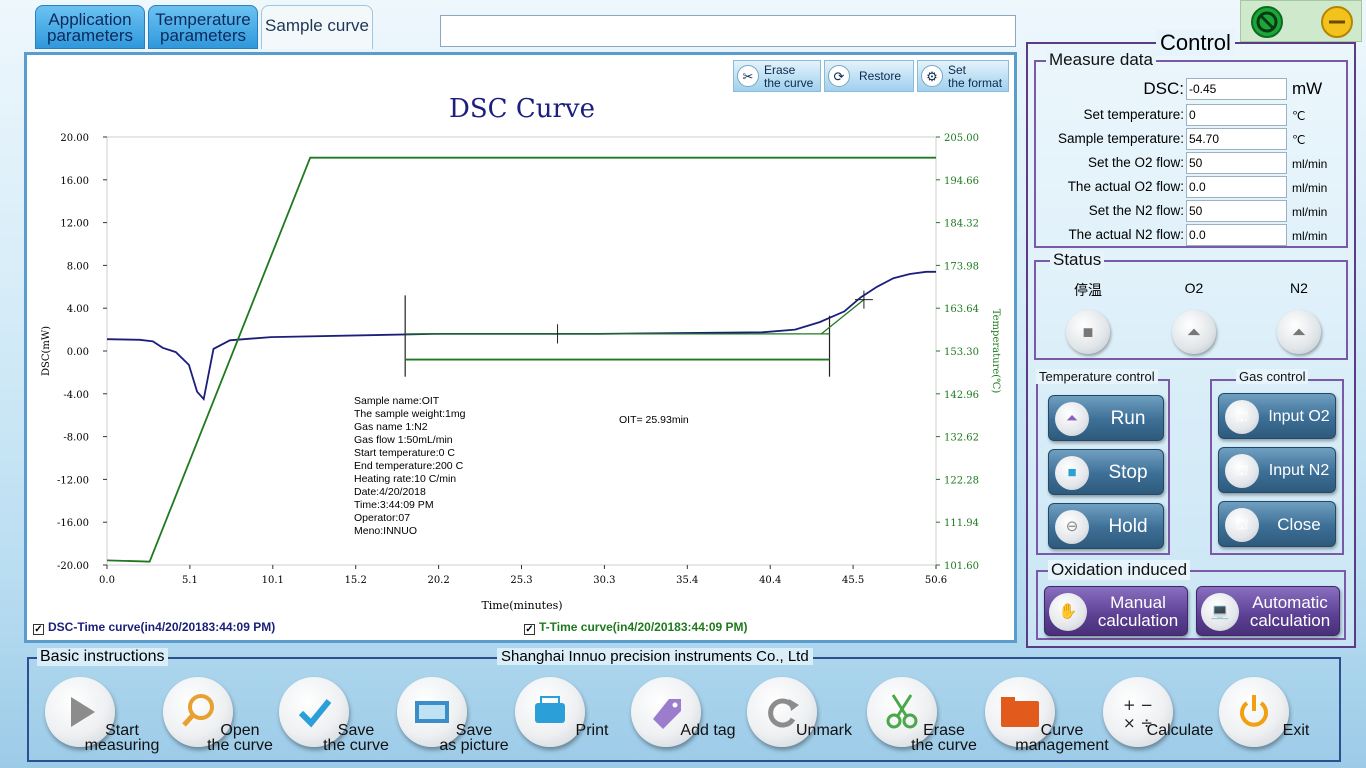 This screenshot has height=768, width=1366. I want to click on oxidation-induced-title: Oxidation induced, so click(1119, 570).